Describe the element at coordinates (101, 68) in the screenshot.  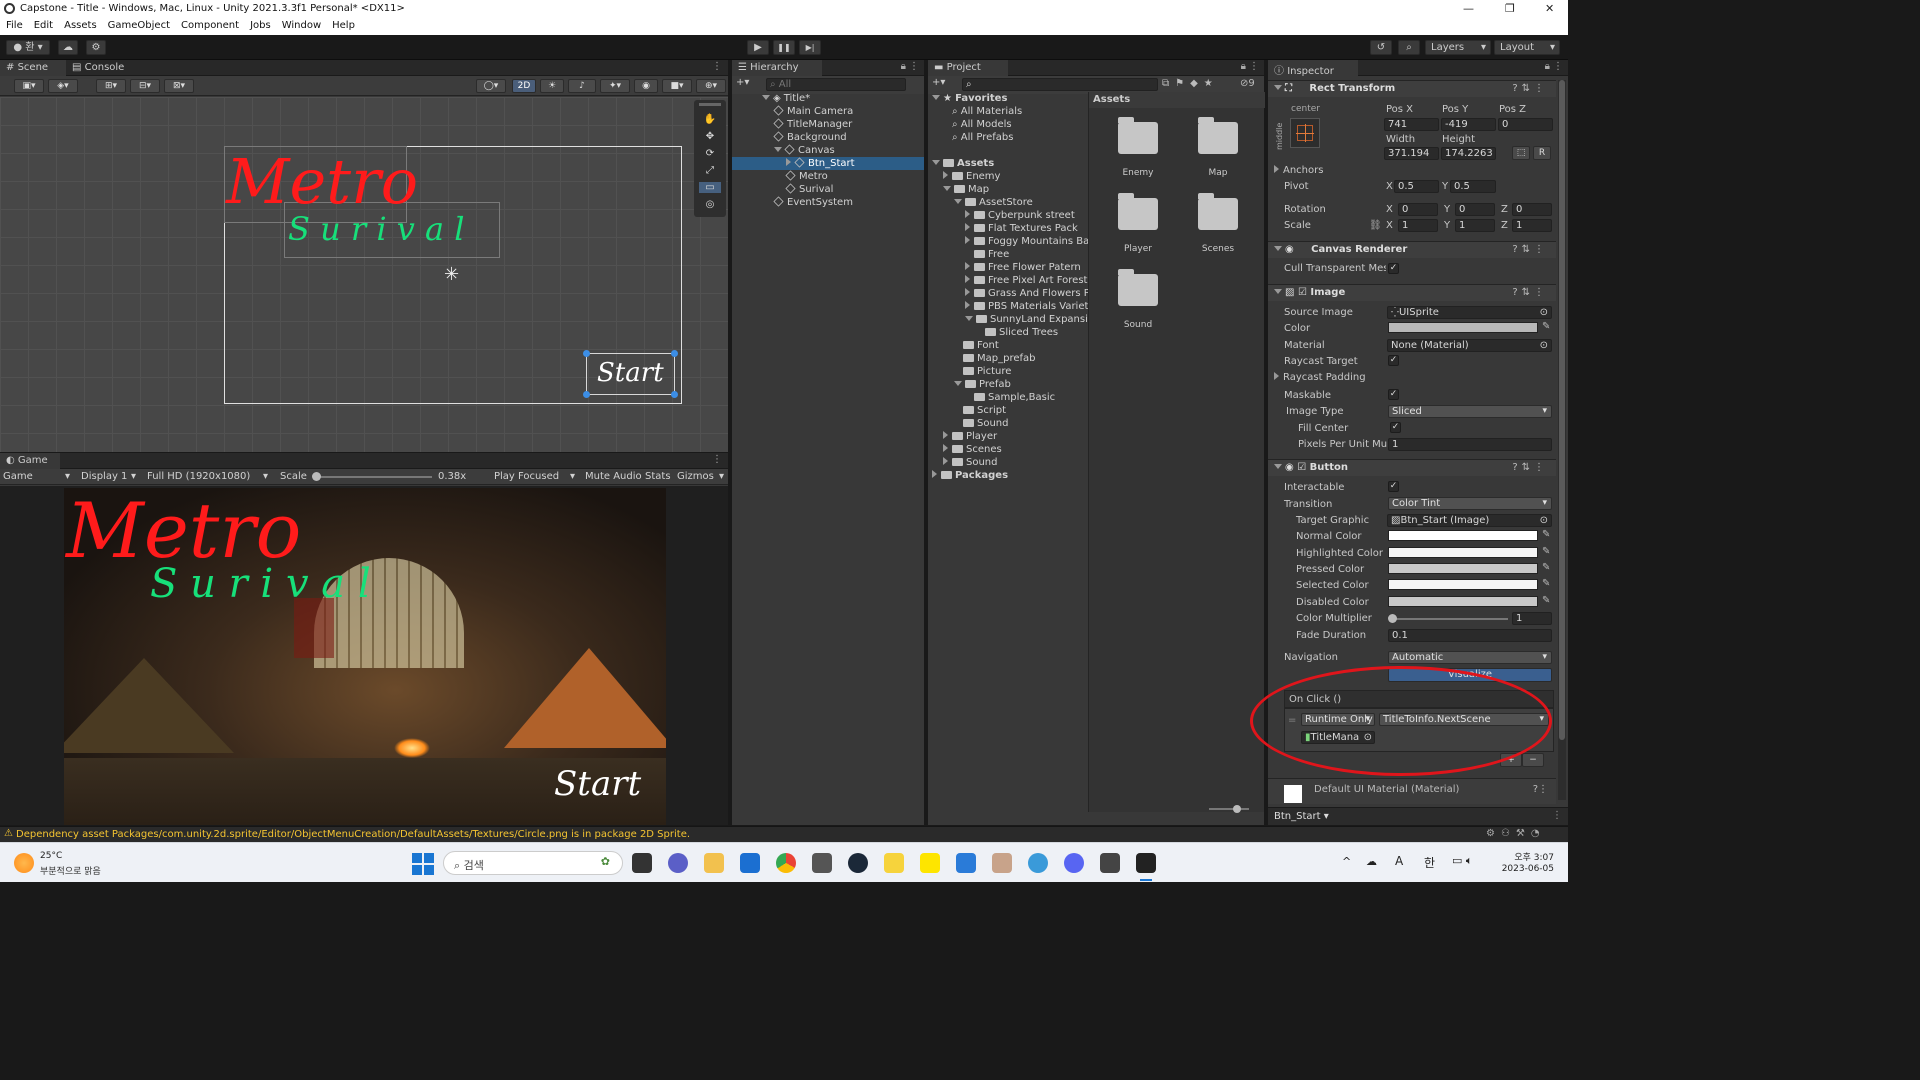
I see `tab-console: ▤ Console` at that location.